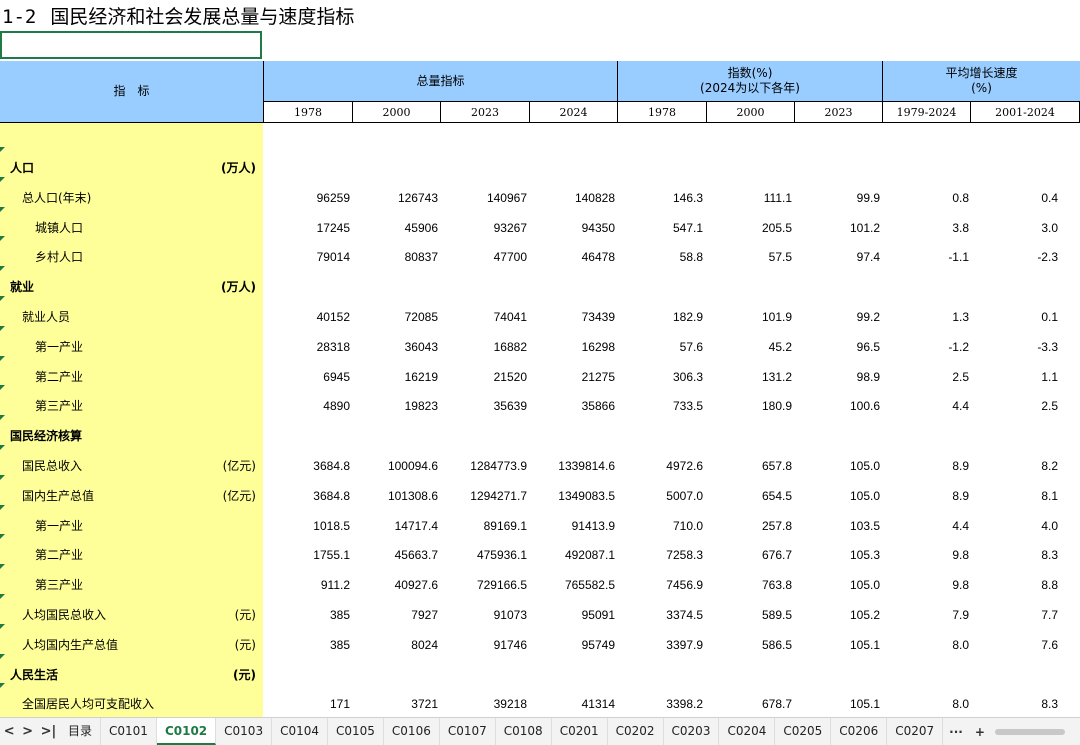  I want to click on data-cell: 21275, so click(573, 377).